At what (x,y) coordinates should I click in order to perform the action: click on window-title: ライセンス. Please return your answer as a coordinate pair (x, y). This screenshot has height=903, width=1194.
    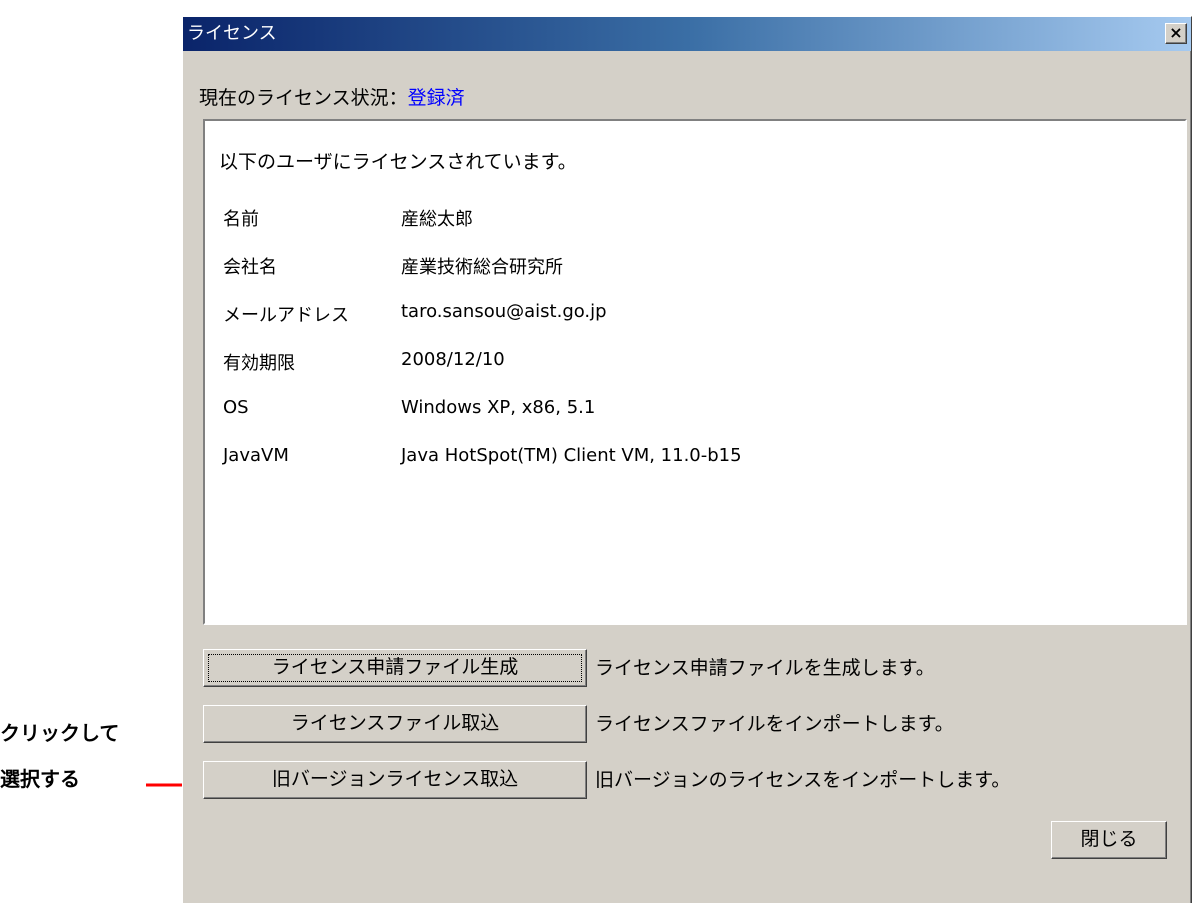
    Looking at the image, I should click on (232, 33).